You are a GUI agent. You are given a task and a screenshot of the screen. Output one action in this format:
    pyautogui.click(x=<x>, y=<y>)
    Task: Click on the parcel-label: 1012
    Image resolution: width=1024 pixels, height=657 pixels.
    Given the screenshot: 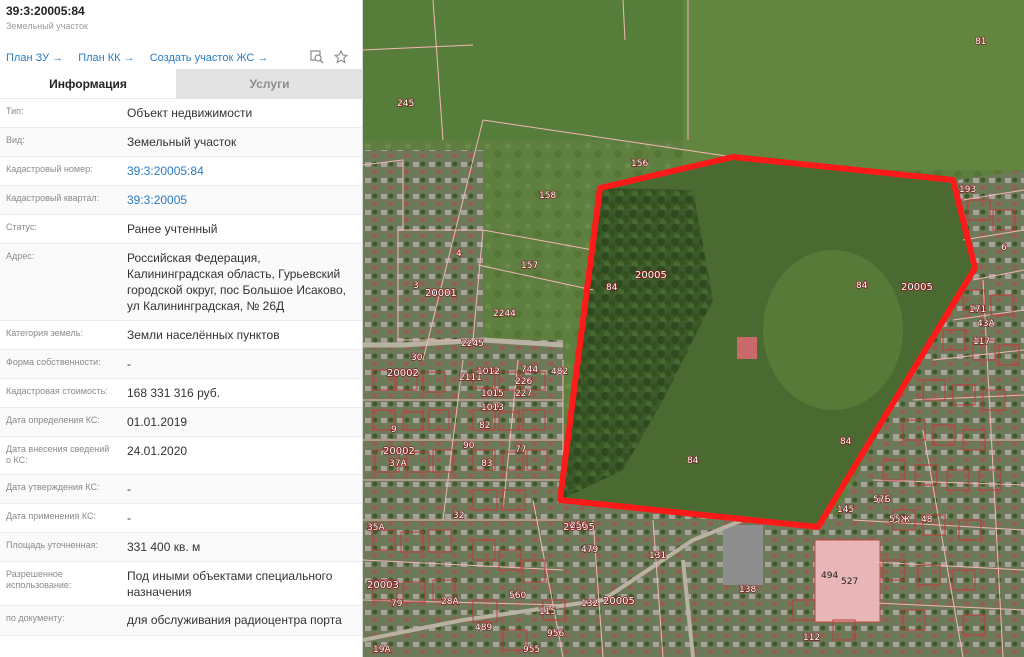 What is the action you would take?
    pyautogui.click(x=488, y=372)
    